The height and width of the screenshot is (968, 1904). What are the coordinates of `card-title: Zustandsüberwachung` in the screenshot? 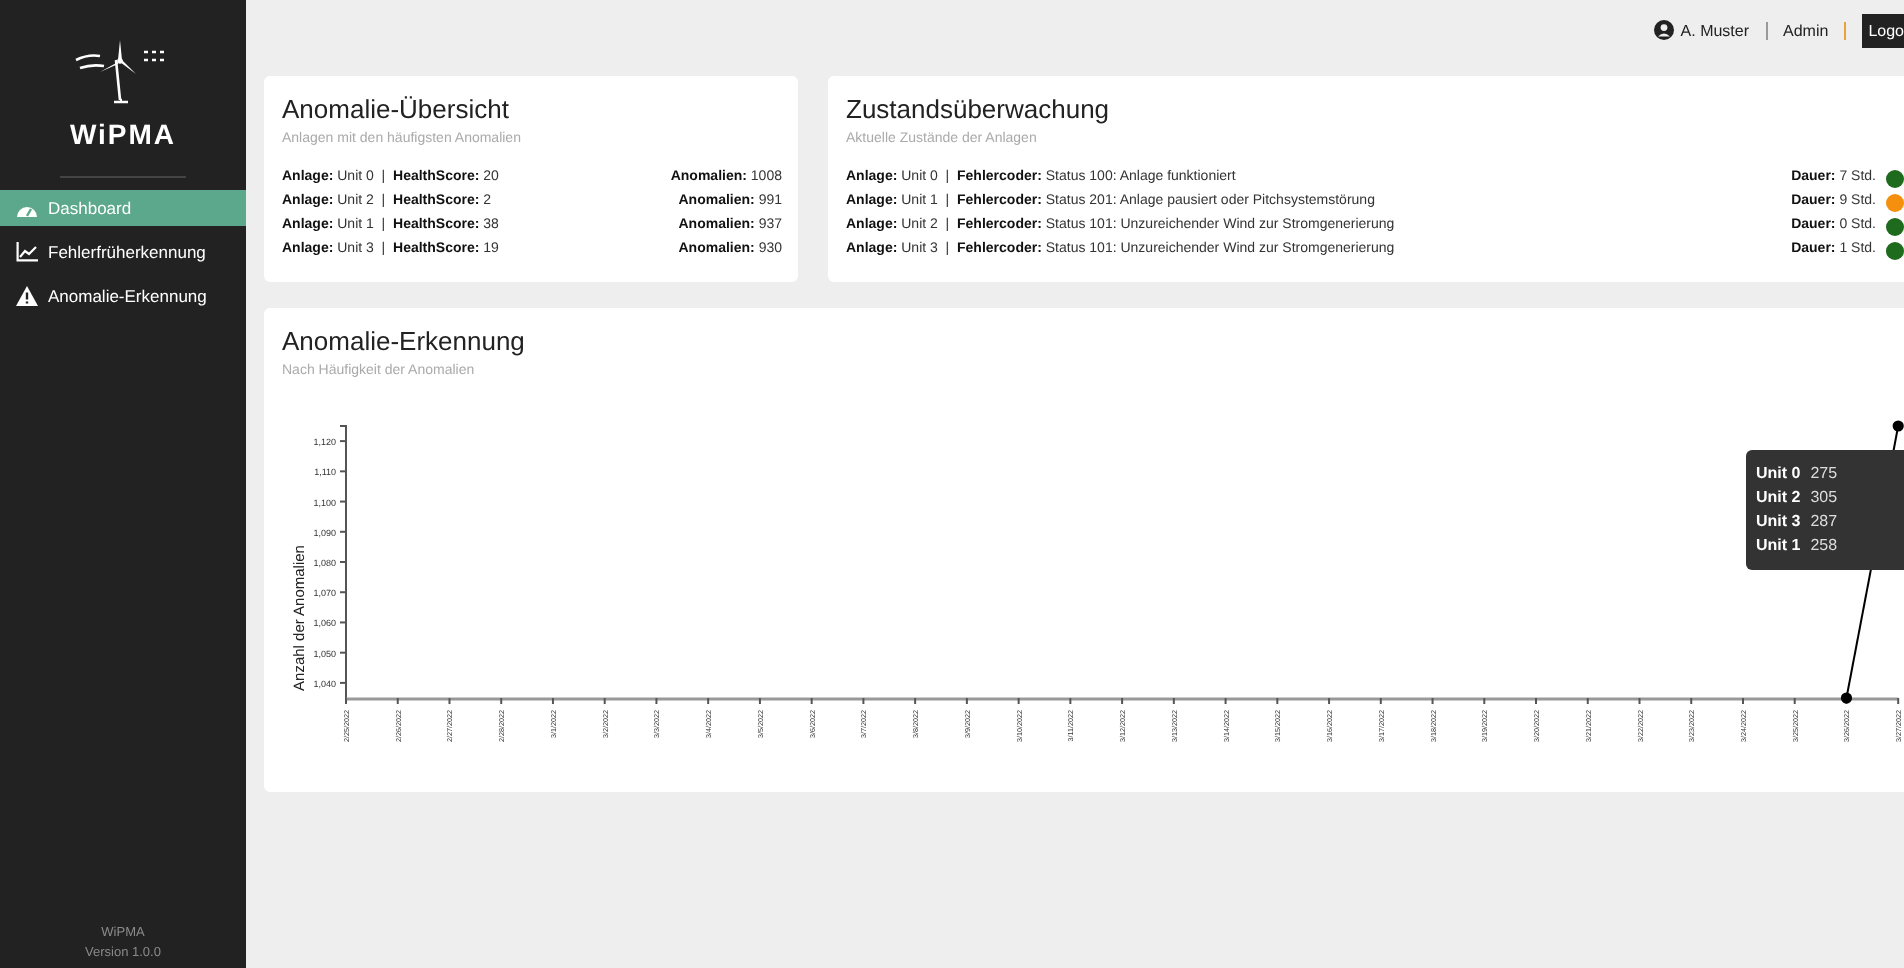 It's located at (979, 110).